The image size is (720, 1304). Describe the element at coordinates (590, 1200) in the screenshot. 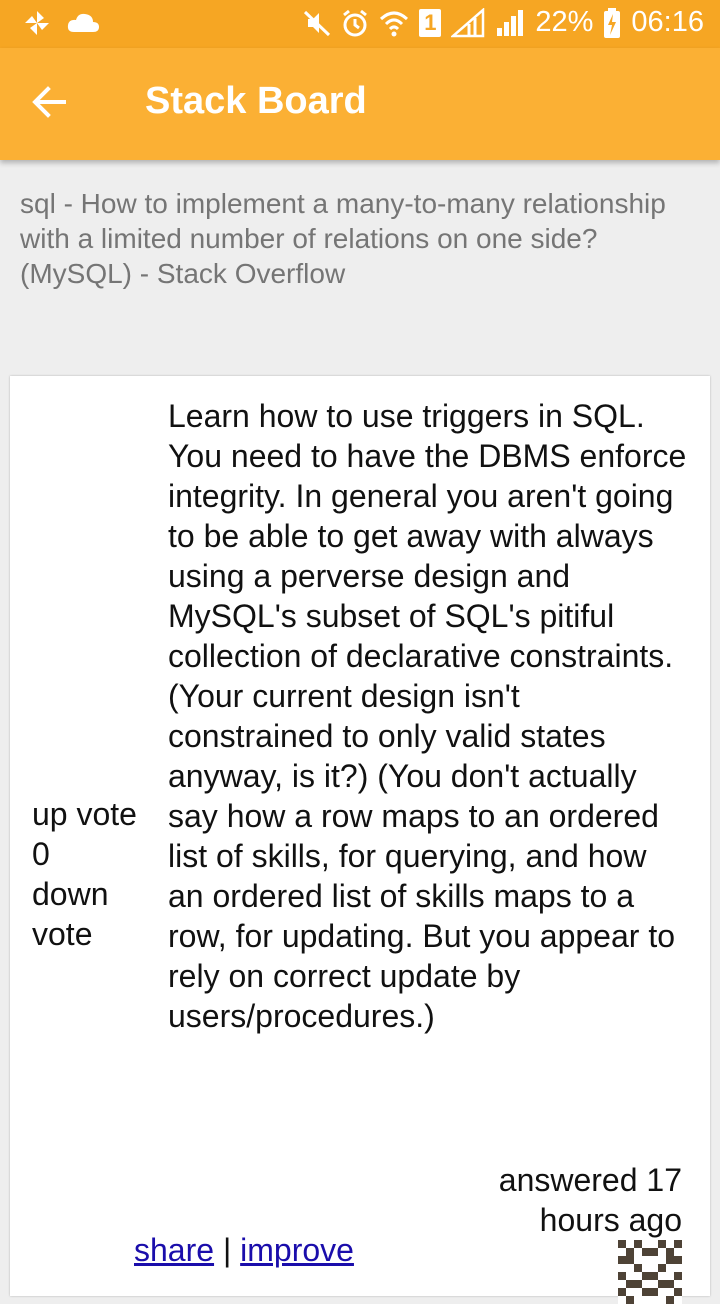

I see `answered-time: answered 17 hours ago` at that location.